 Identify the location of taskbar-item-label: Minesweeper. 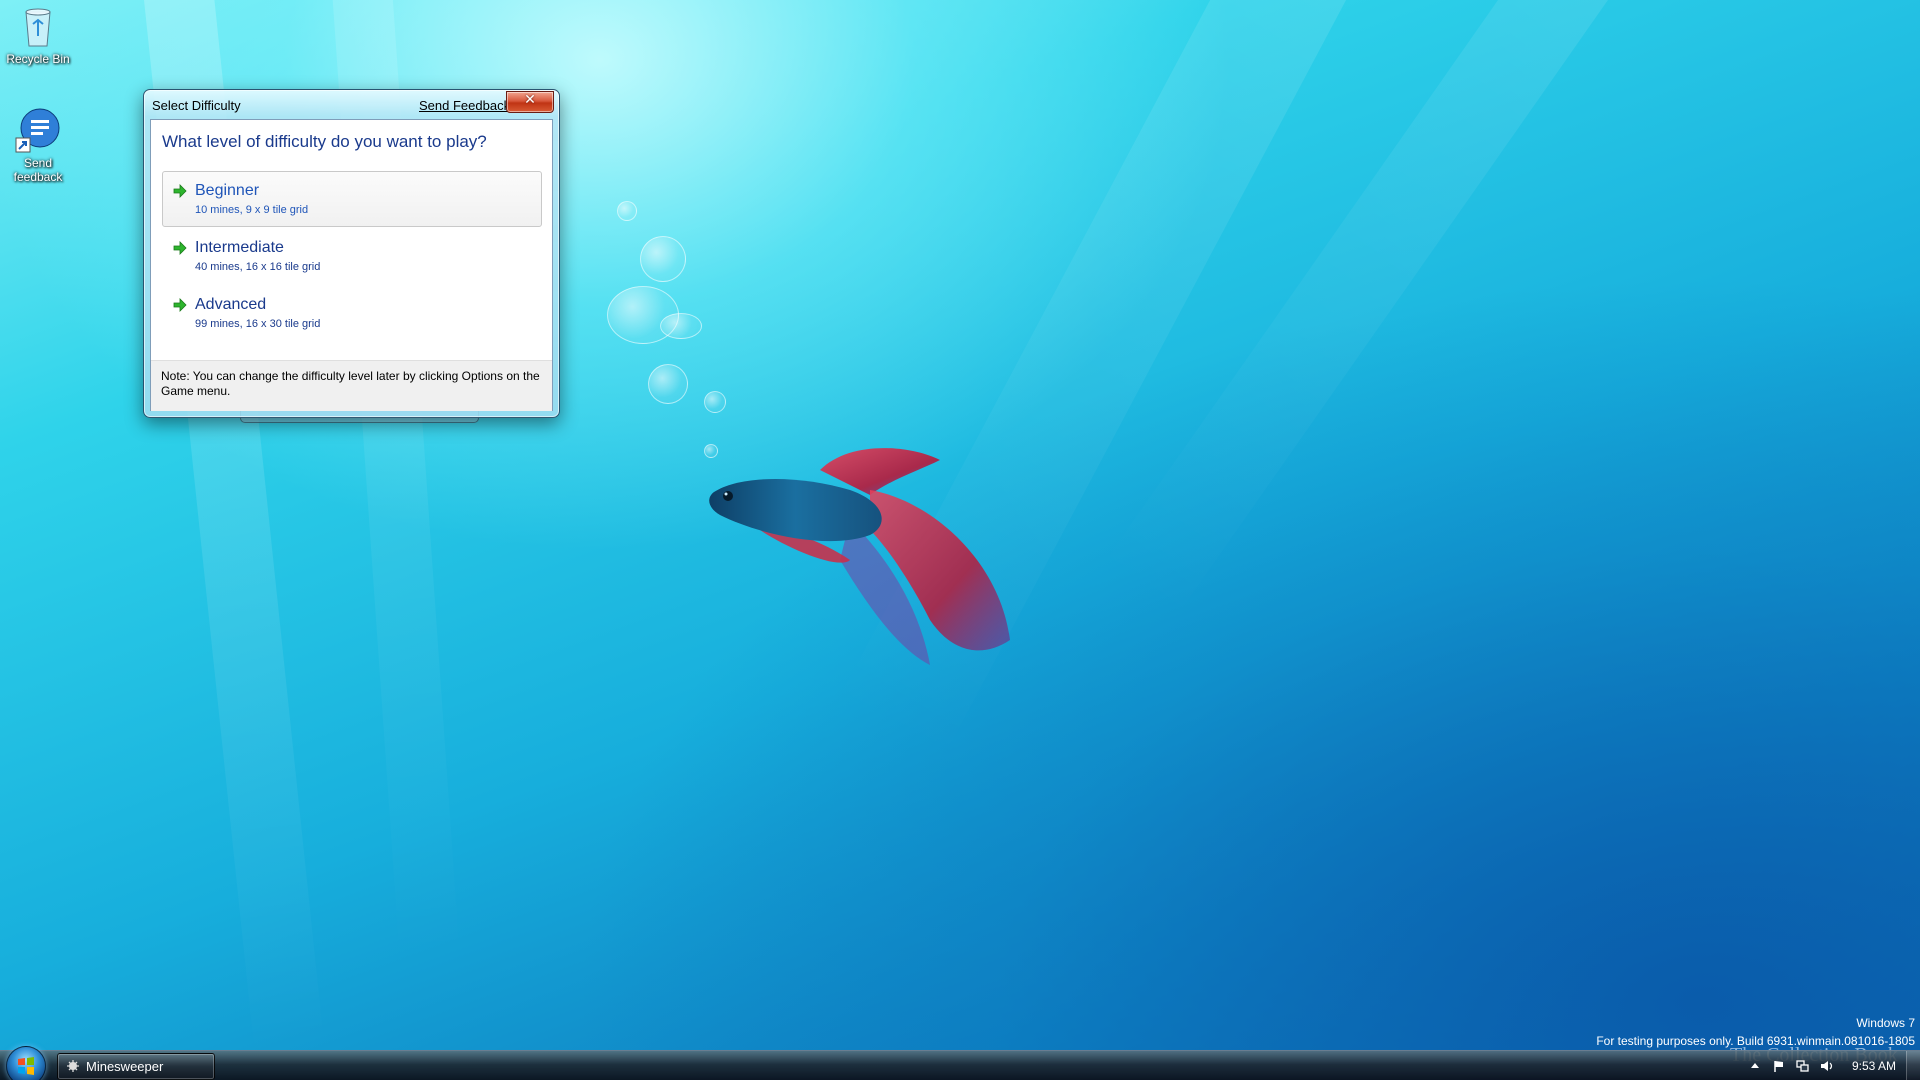
(125, 1066).